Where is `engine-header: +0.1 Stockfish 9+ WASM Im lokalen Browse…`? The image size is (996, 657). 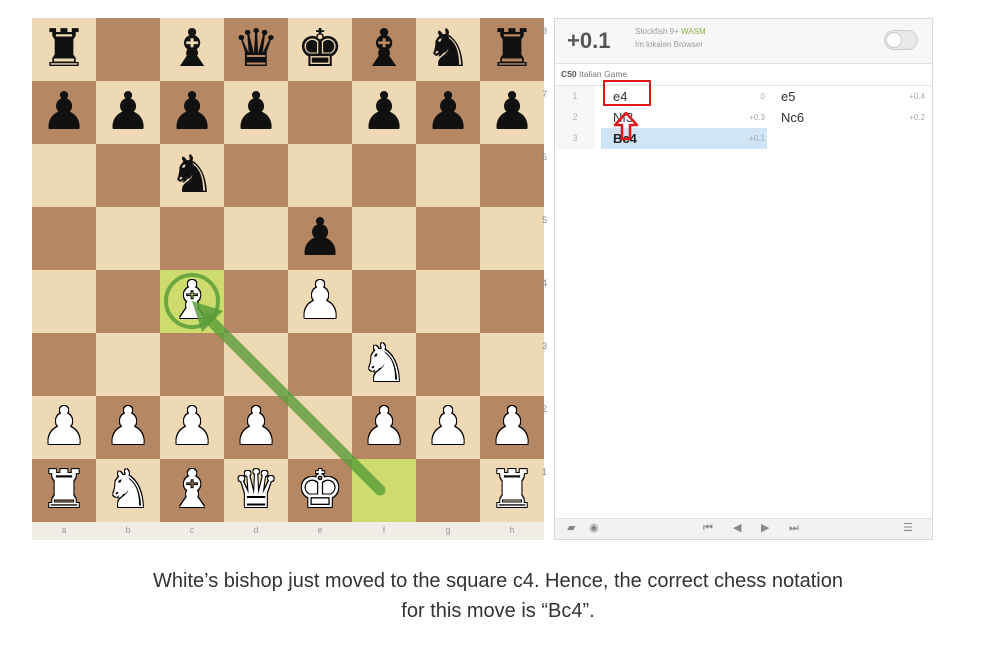 engine-header: +0.1 Stockfish 9+ WASM Im lokalen Browse… is located at coordinates (743, 41).